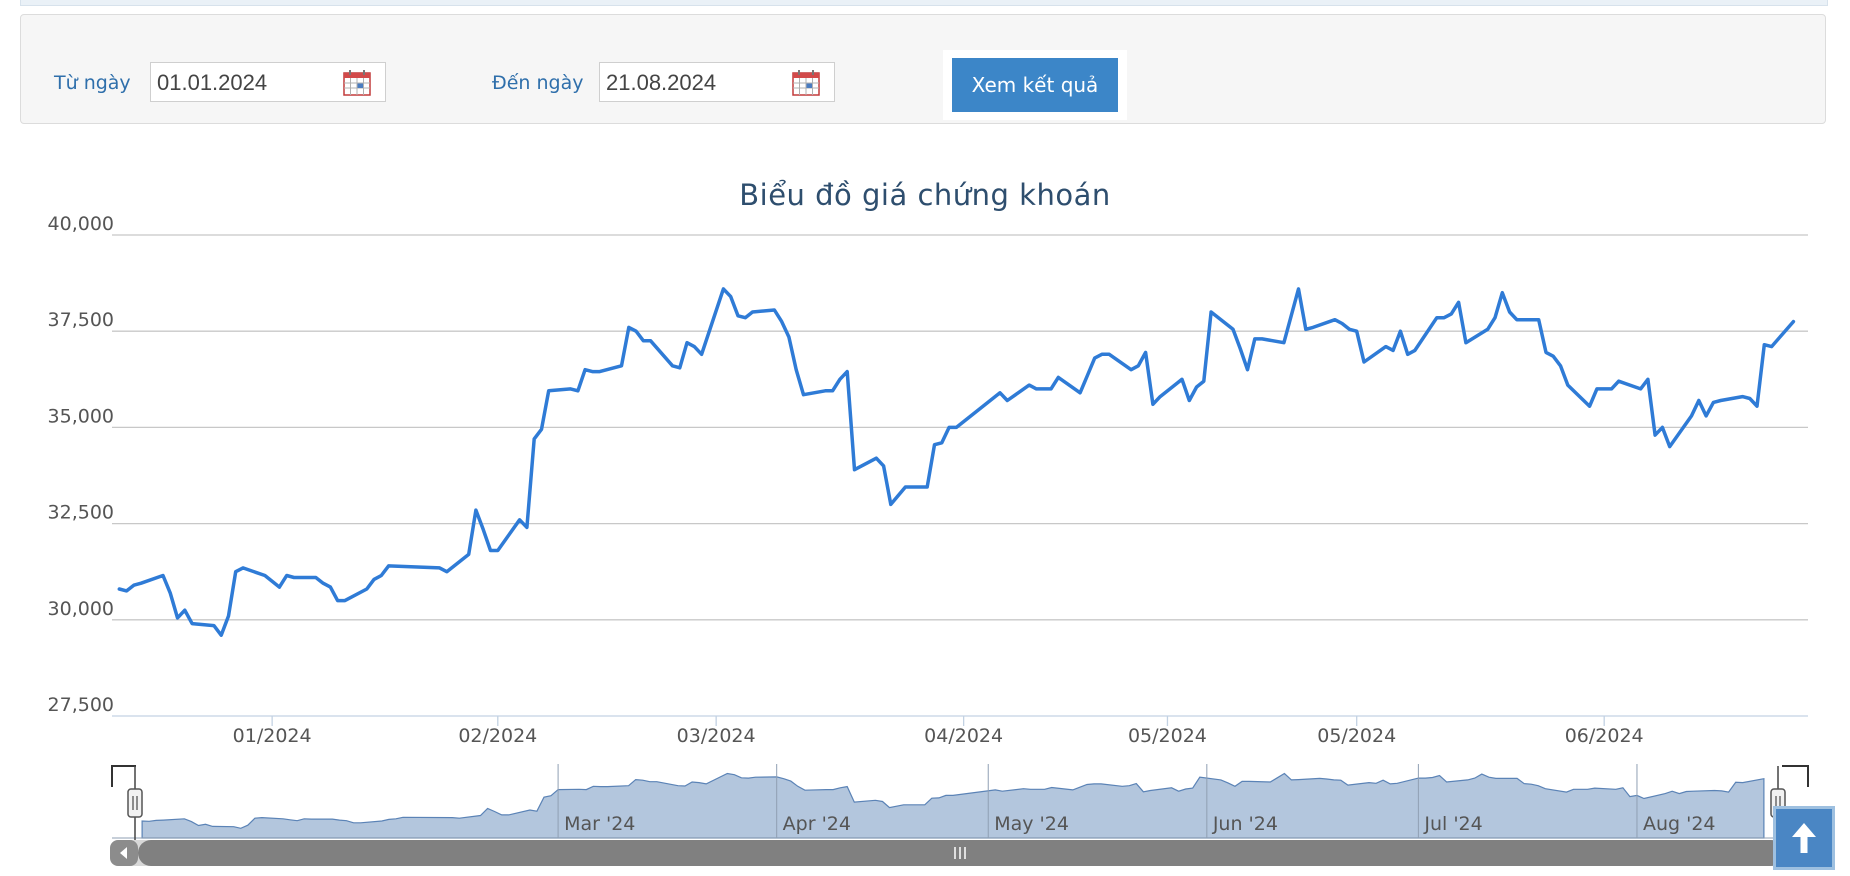 The height and width of the screenshot is (876, 1850). Describe the element at coordinates (817, 824) in the screenshot. I see `navigator-label: Apr '24` at that location.